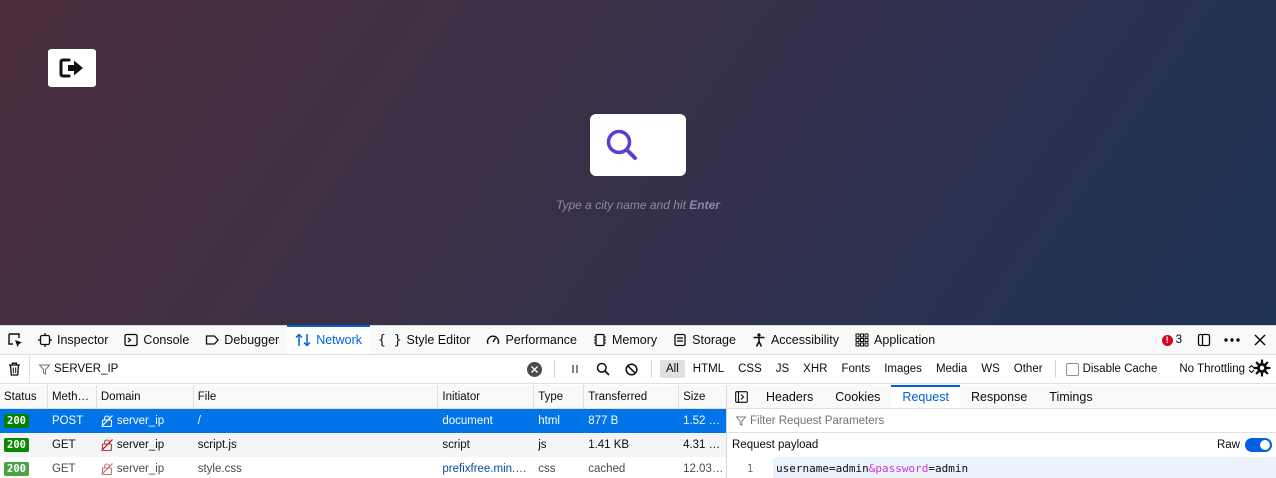  What do you see at coordinates (73, 340) in the screenshot?
I see `tab-inspector: Inspector` at bounding box center [73, 340].